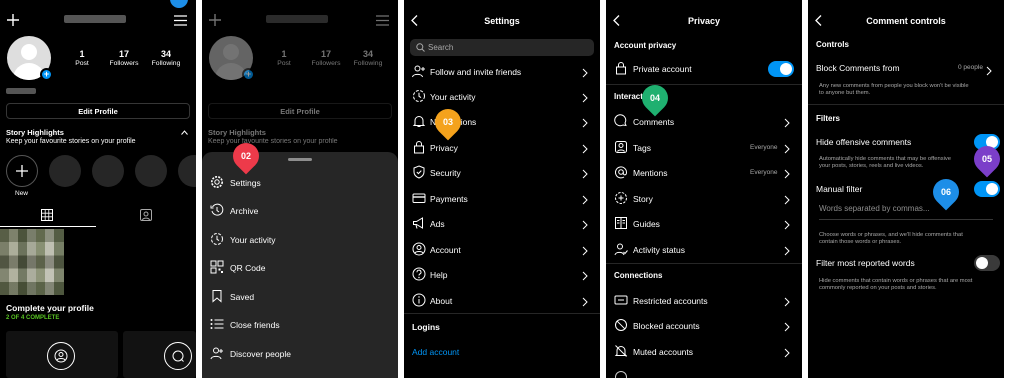 Image resolution: width=1010 pixels, height=378 pixels. I want to click on account-icon, so click(419, 249).